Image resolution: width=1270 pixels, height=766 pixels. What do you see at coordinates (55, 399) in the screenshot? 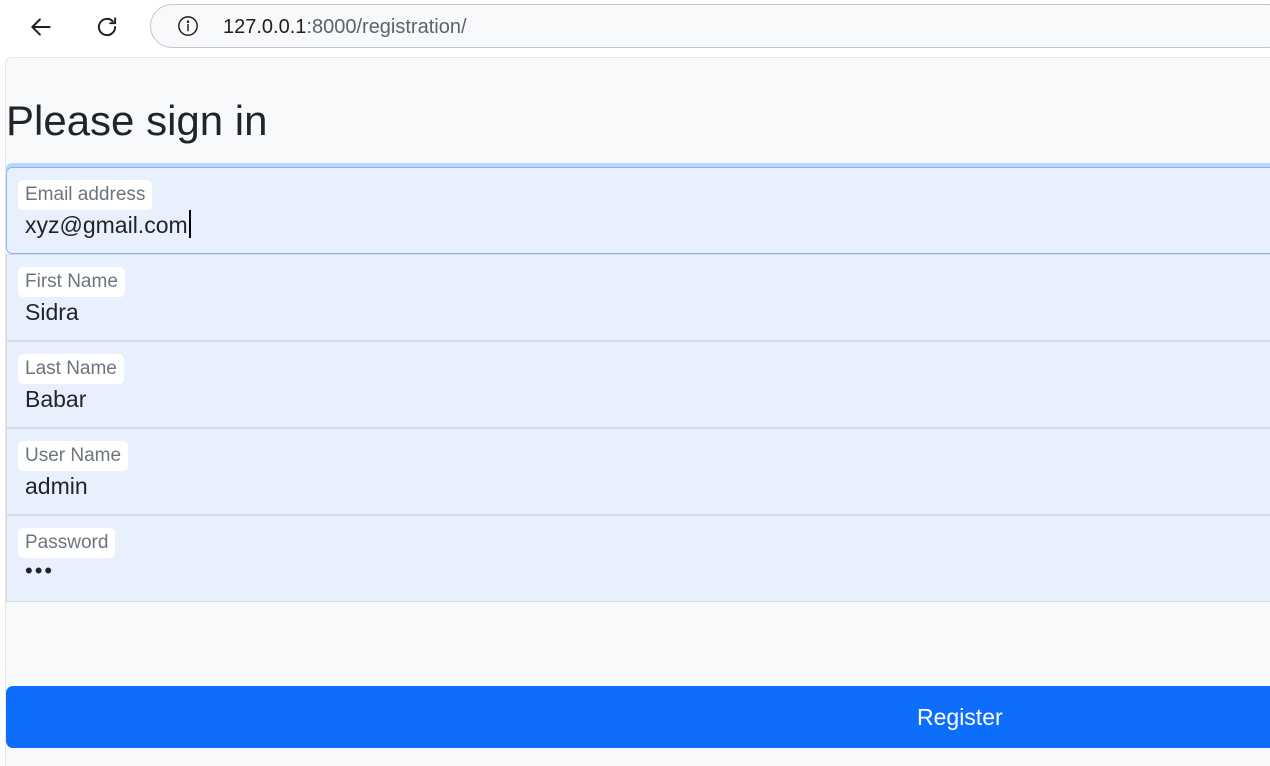
I see `last-name-field-value: Babar` at bounding box center [55, 399].